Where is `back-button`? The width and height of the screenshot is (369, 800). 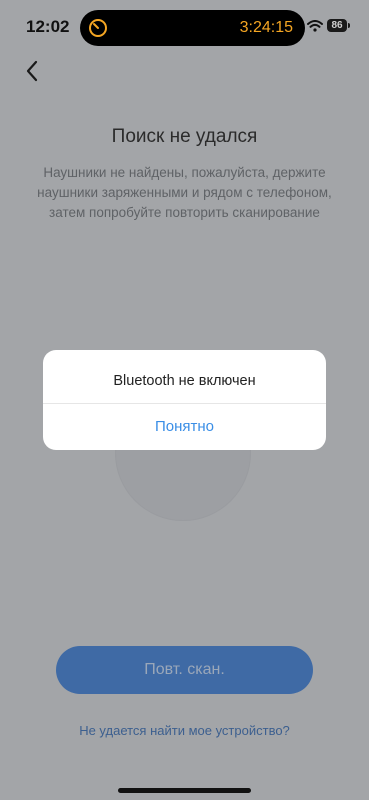
back-button is located at coordinates (33, 71).